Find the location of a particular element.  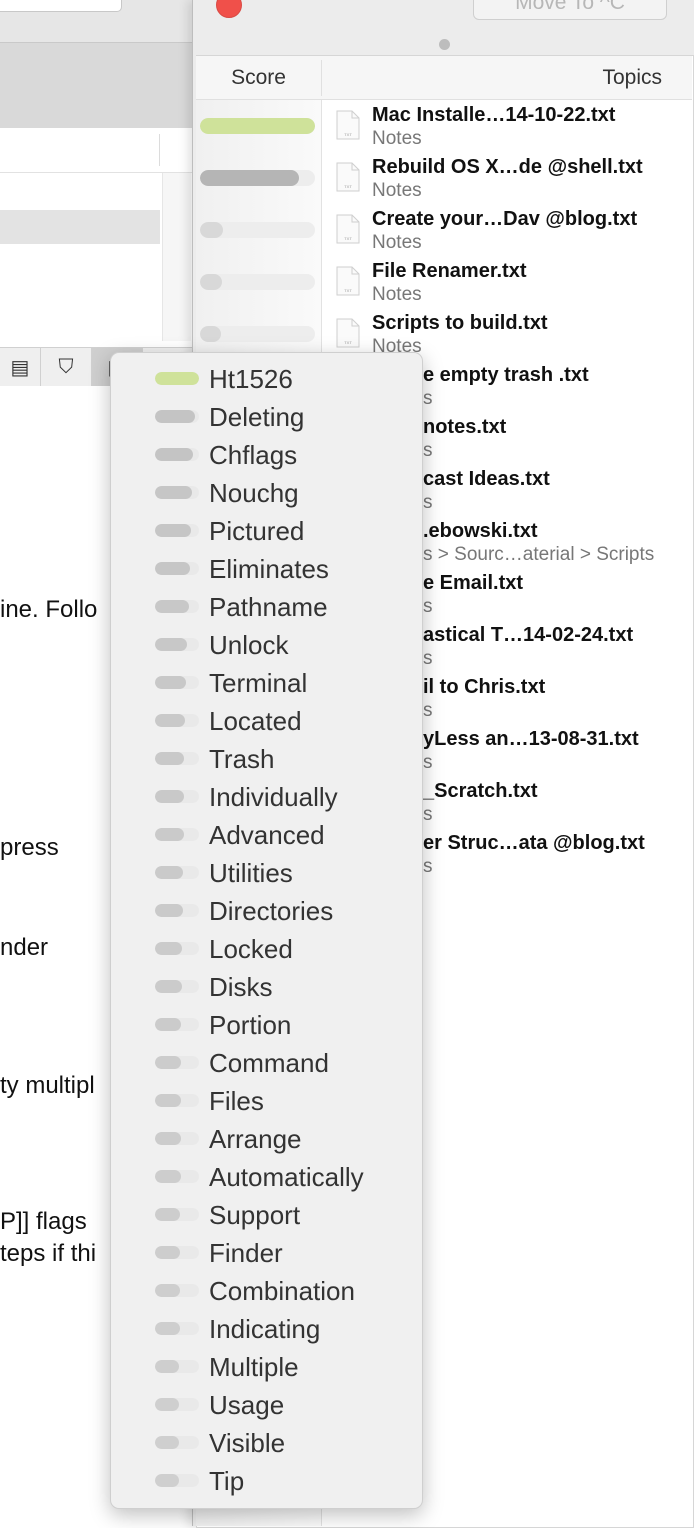

result-title: e empty trash .txt is located at coordinates (506, 375).